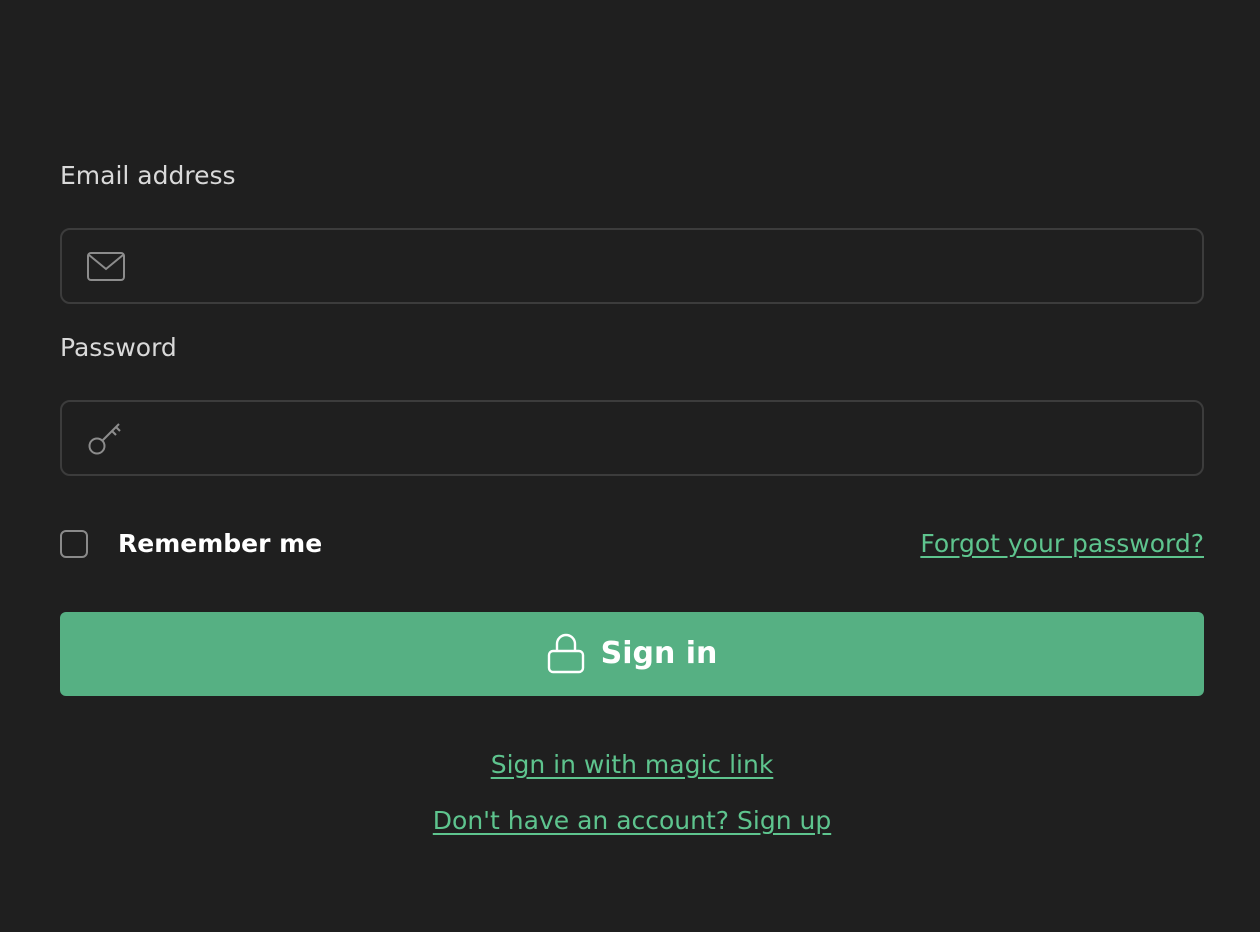 This screenshot has height=932, width=1260. I want to click on magic-link-row: Sign in with magic link, so click(632, 765).